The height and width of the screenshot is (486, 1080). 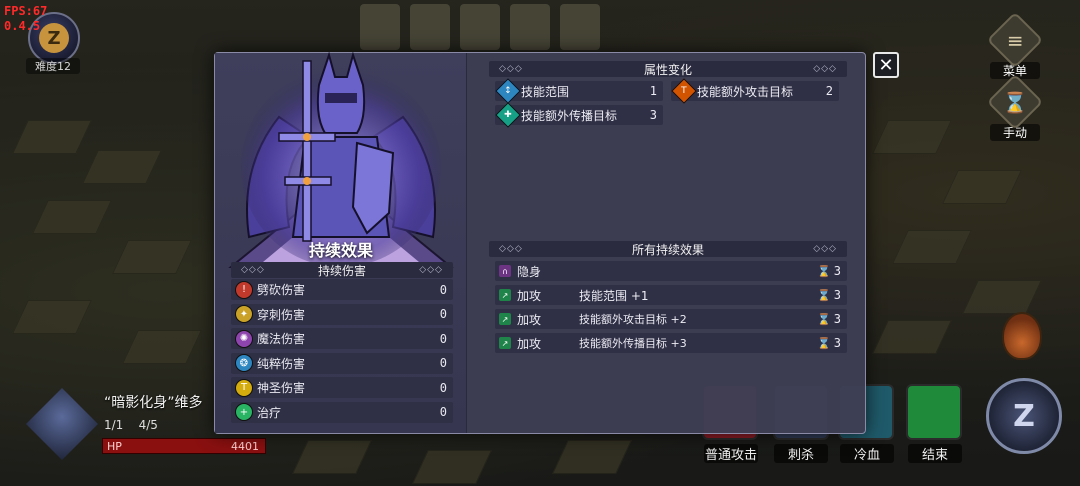 What do you see at coordinates (22, 26) in the screenshot?
I see `version-text: 0.4.5` at bounding box center [22, 26].